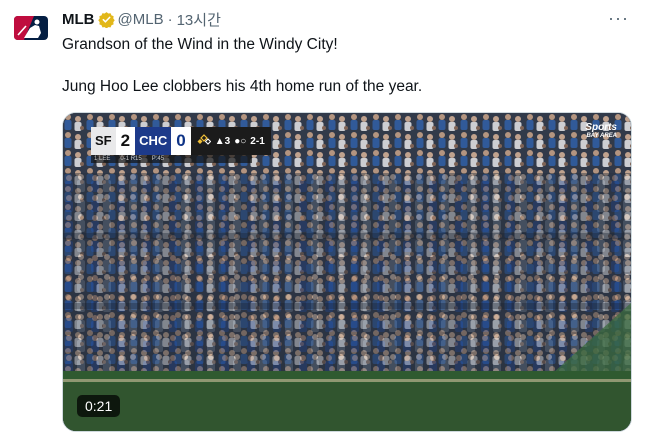  Describe the element at coordinates (106, 19) in the screenshot. I see `verified-badge-icon` at that location.